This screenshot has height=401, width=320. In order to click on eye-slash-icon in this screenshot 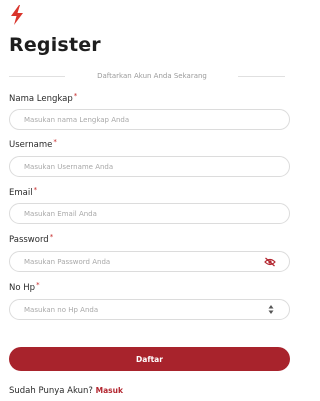, I will do `click(270, 262)`.